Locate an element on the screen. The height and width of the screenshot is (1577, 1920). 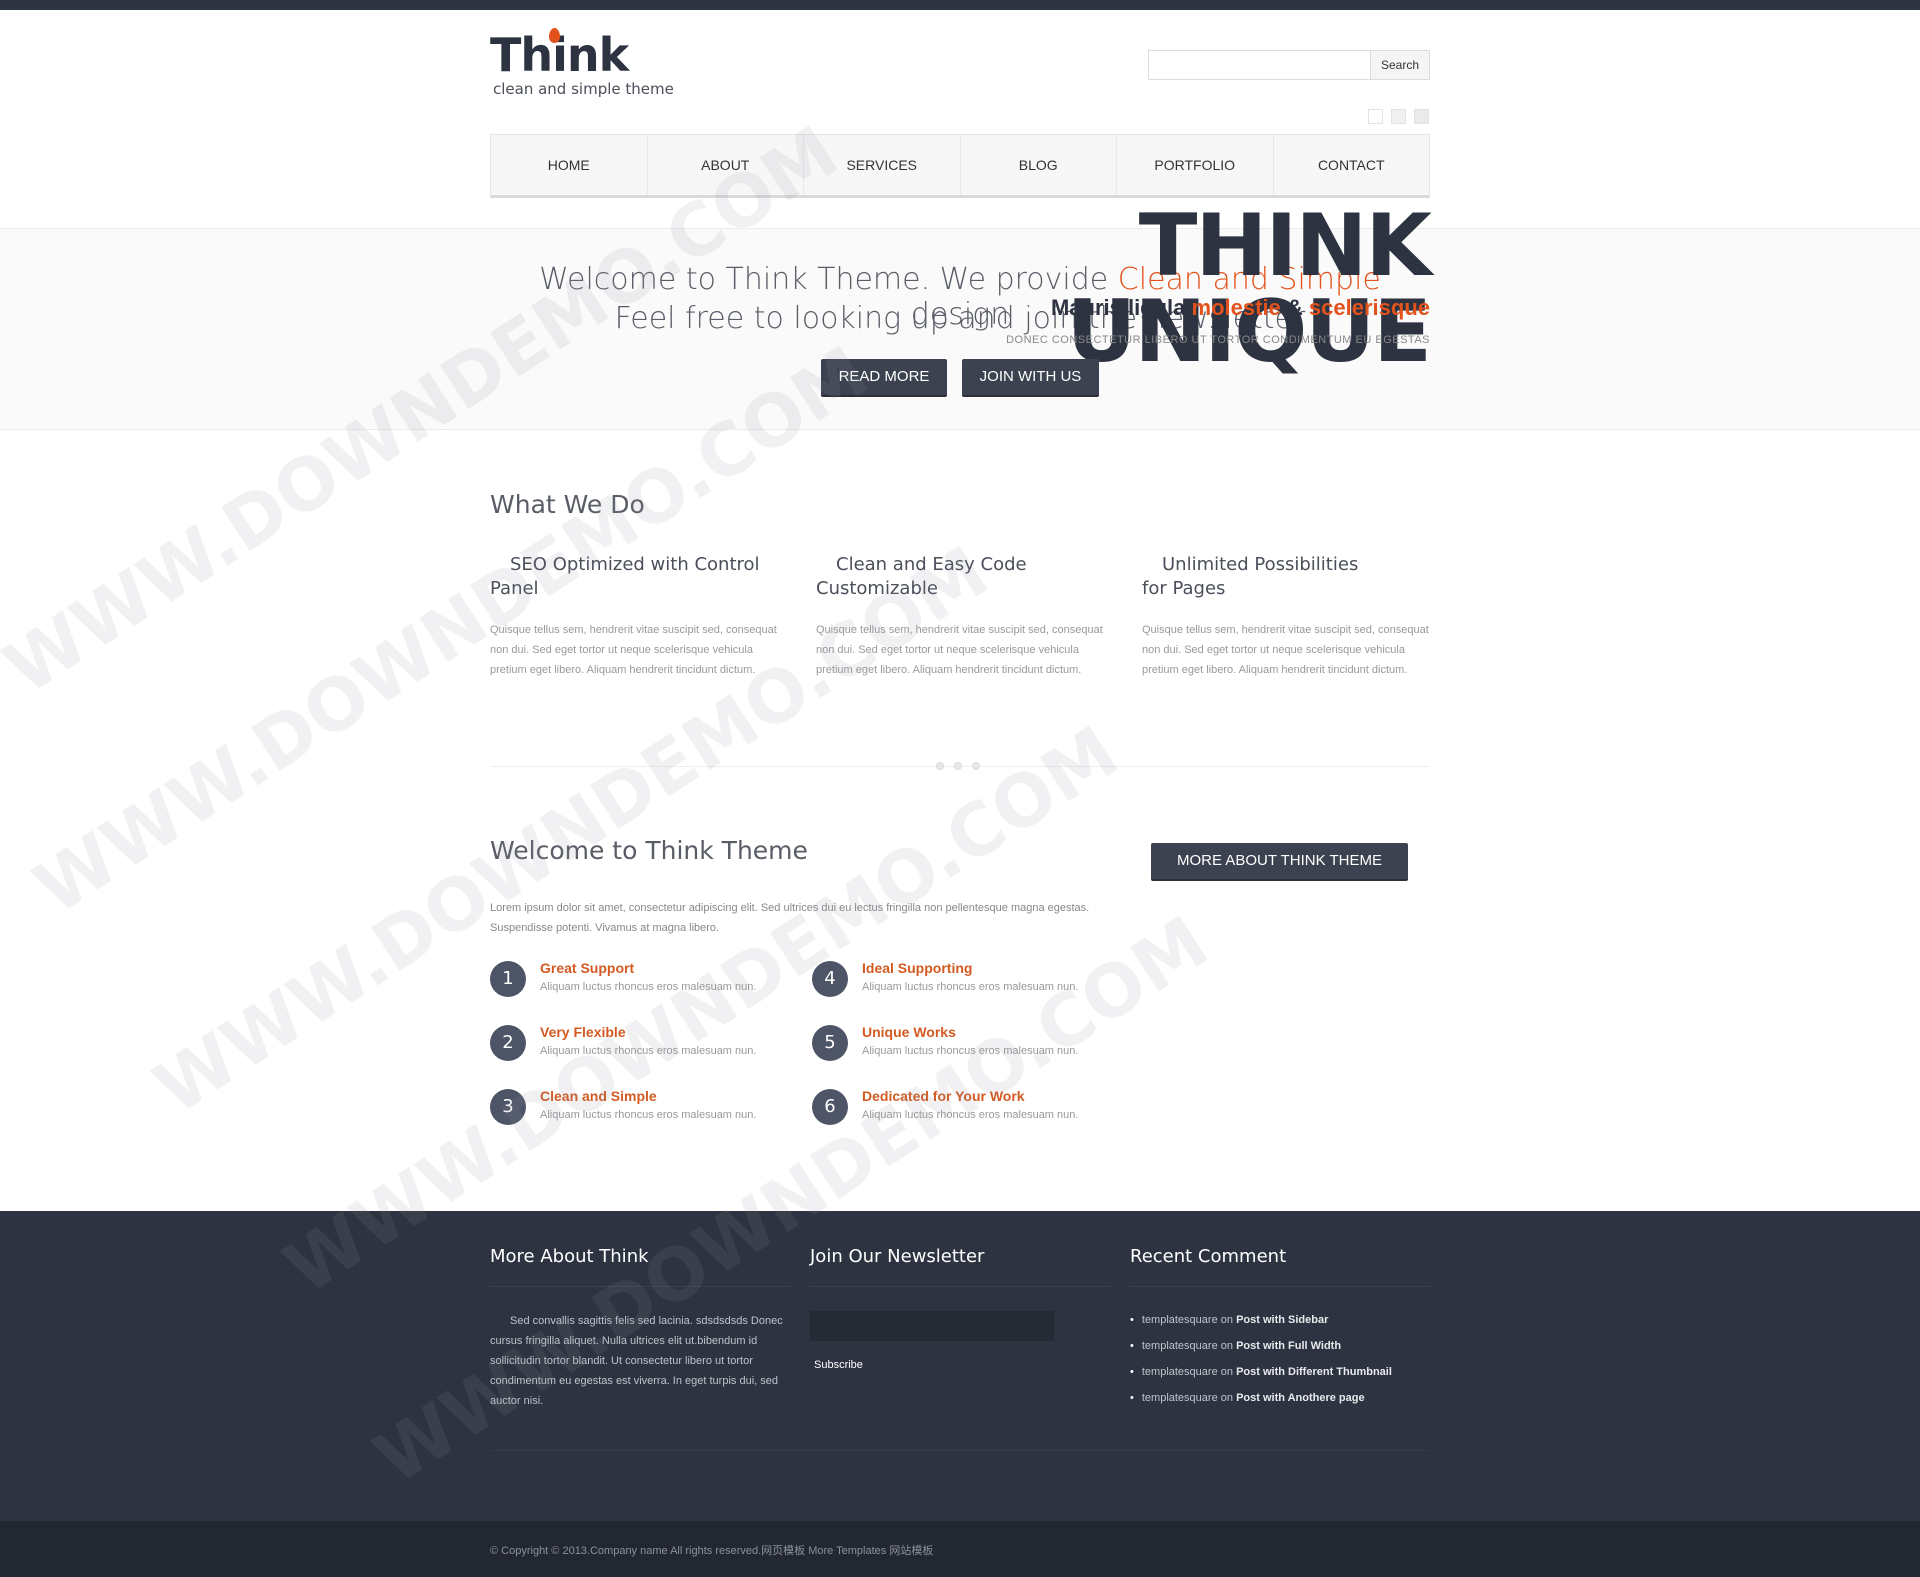
join-button: JOIN WITH US is located at coordinates (1030, 378).